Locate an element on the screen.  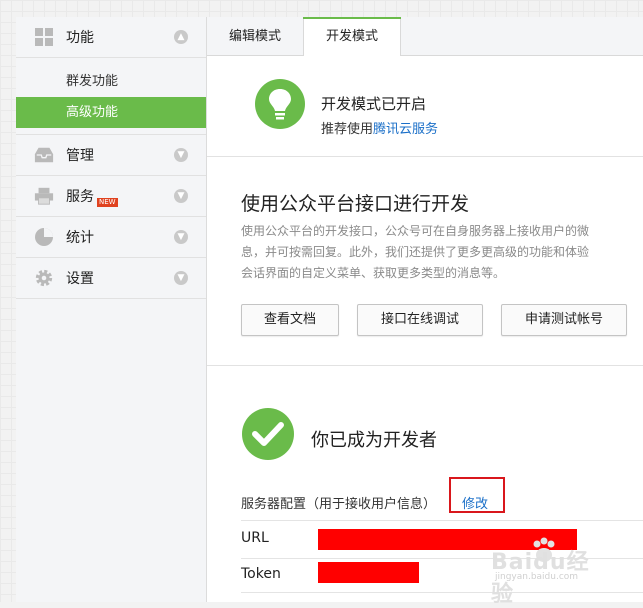
sidebar-item-label: 统计 is located at coordinates (80, 238).